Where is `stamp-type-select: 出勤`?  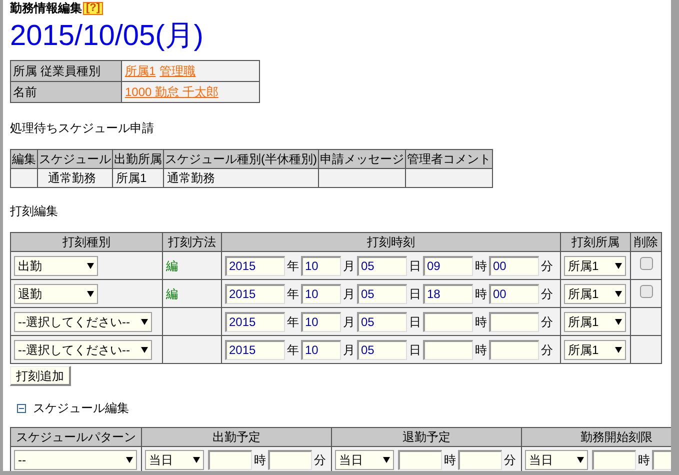 stamp-type-select: 出勤 is located at coordinates (56, 266).